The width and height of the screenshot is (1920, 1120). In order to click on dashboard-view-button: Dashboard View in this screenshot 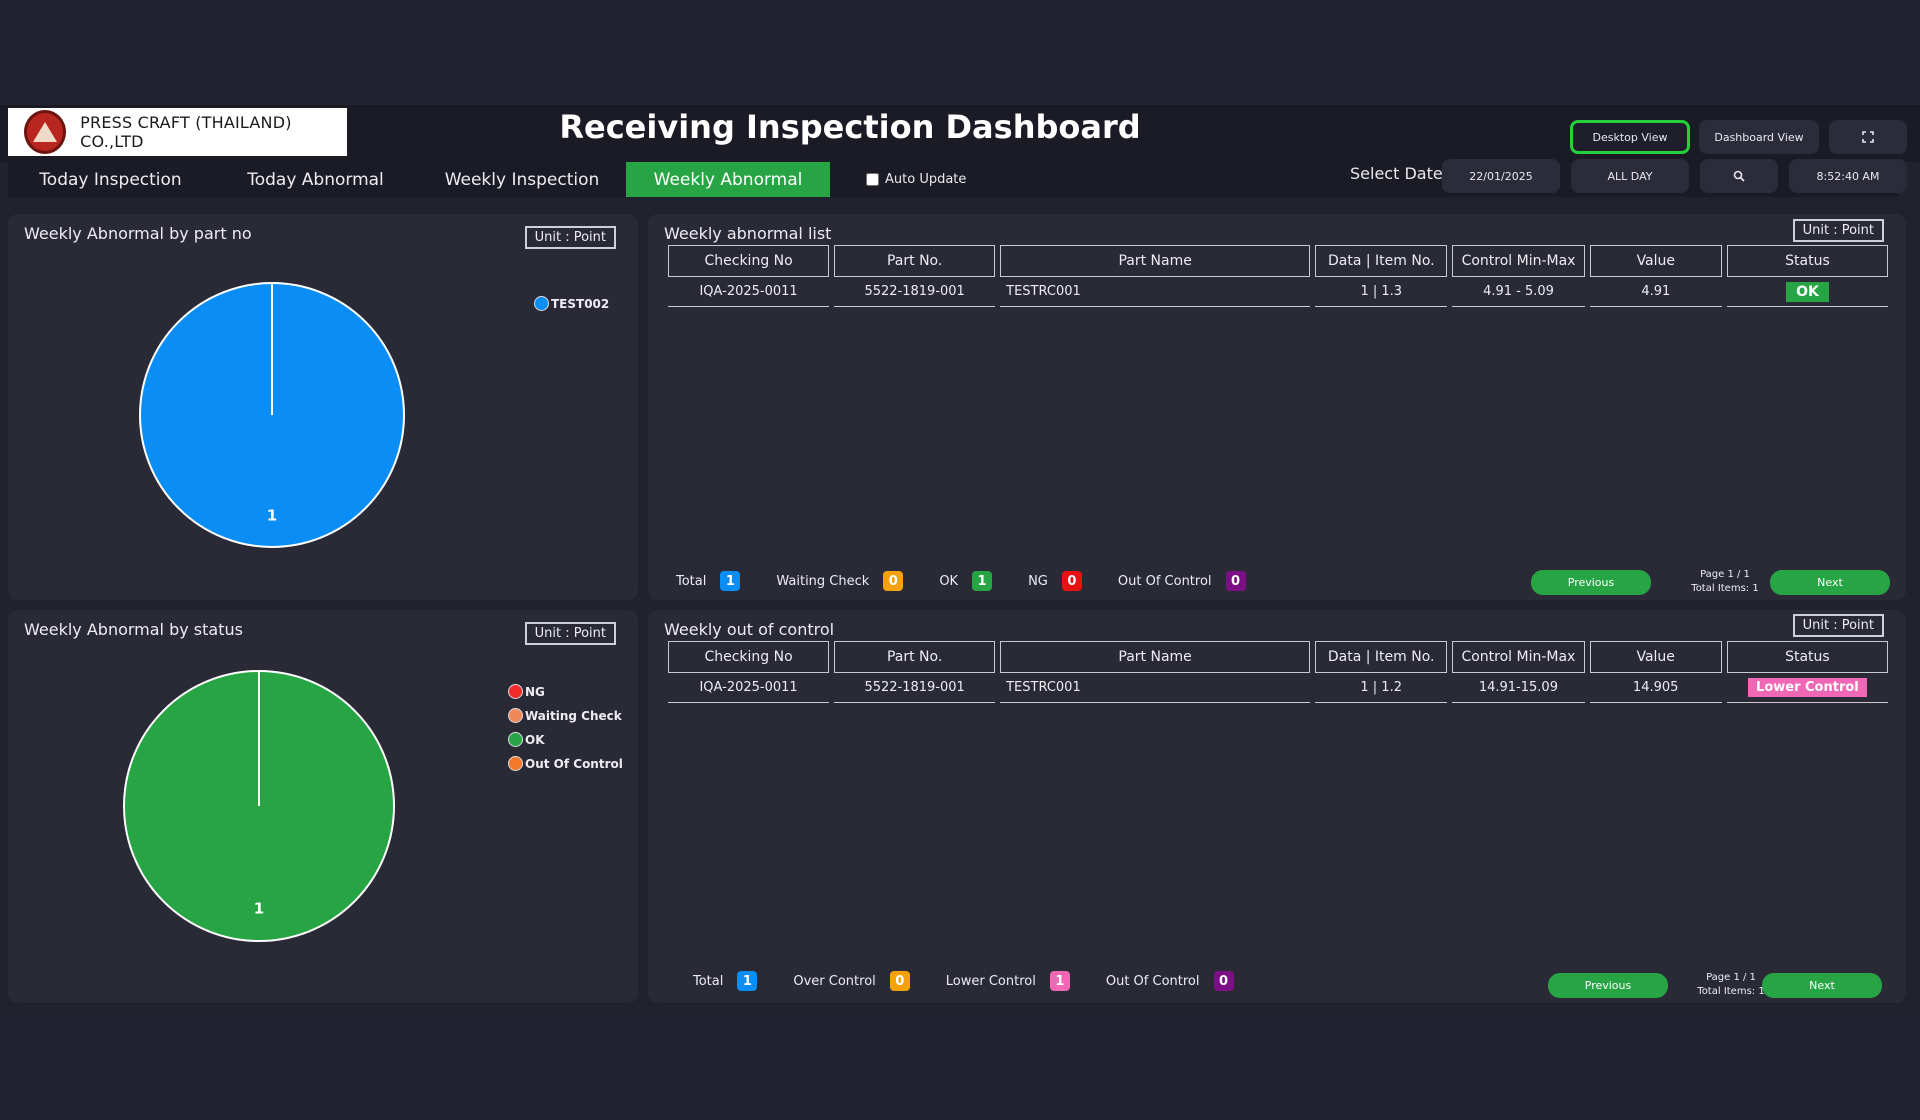, I will do `click(1759, 137)`.